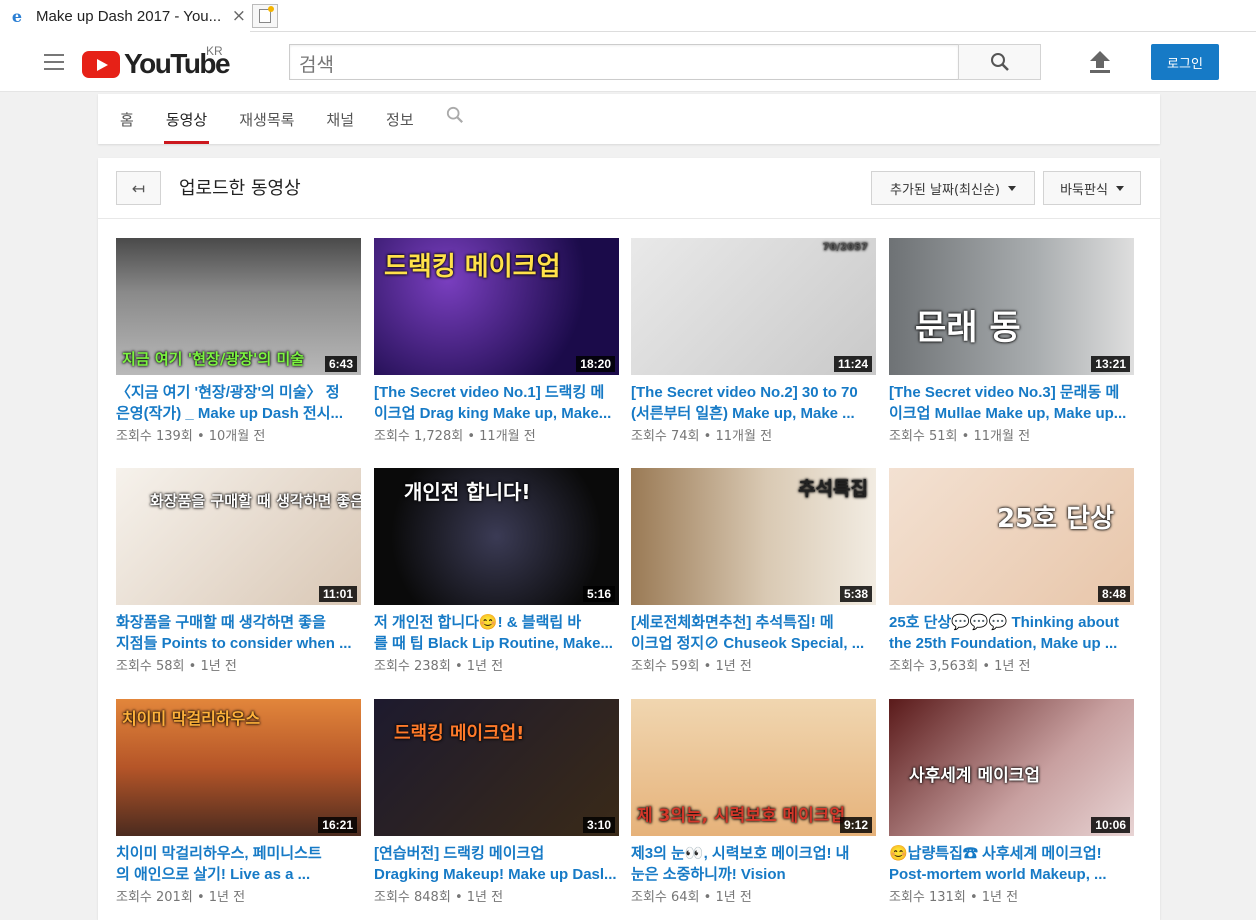 This screenshot has width=1256, height=920. I want to click on hamburger-menu-icon, so click(54, 62).